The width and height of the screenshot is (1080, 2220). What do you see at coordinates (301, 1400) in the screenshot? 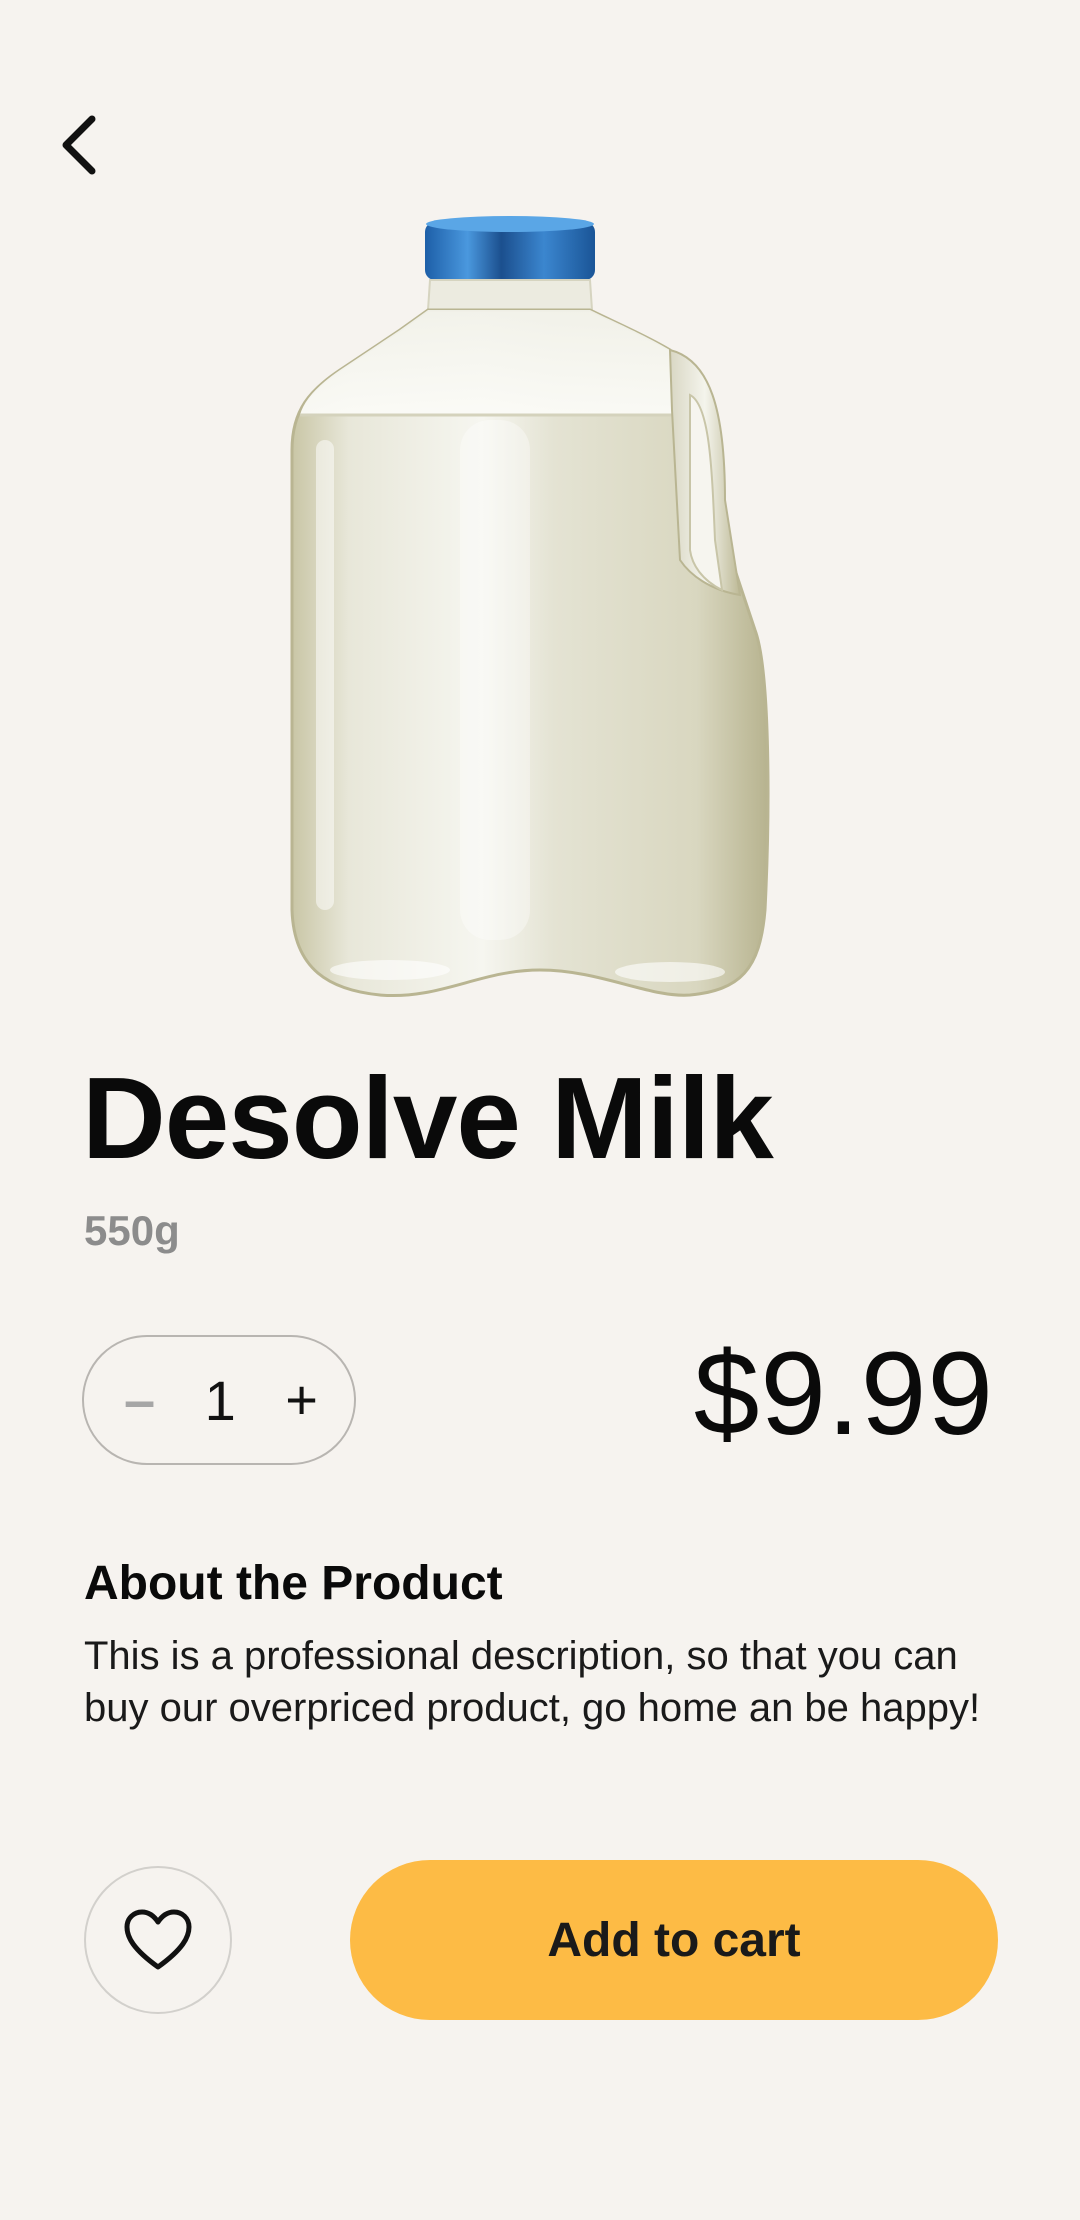
I see `increase-quantity-button: +` at bounding box center [301, 1400].